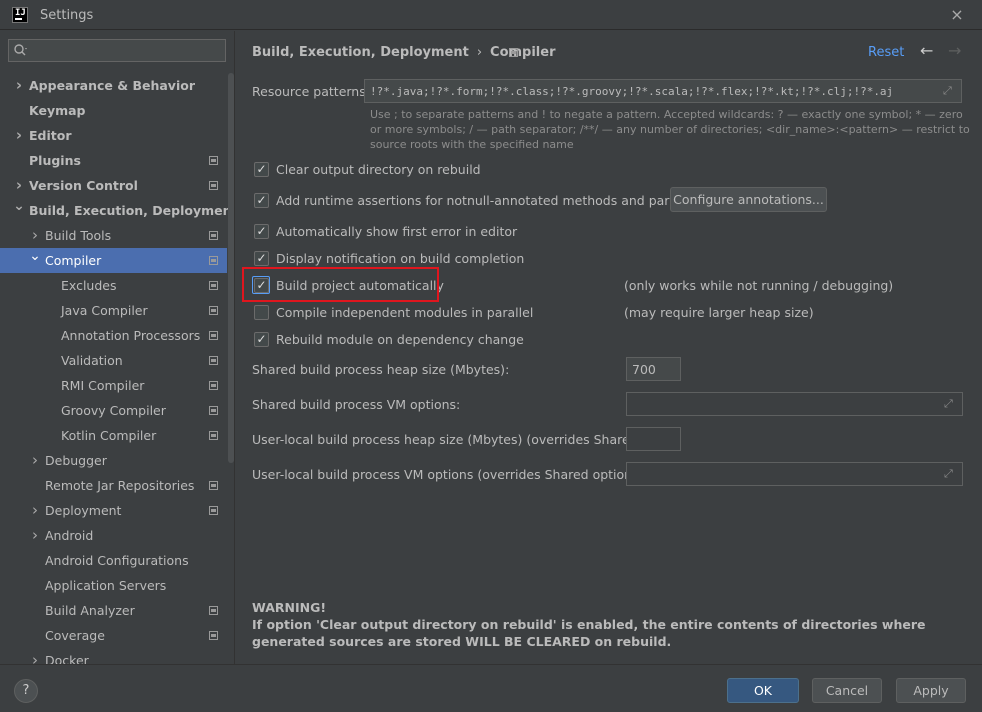 This screenshot has width=982, height=712. I want to click on title-bar: IJ Settings ×, so click(491, 15).